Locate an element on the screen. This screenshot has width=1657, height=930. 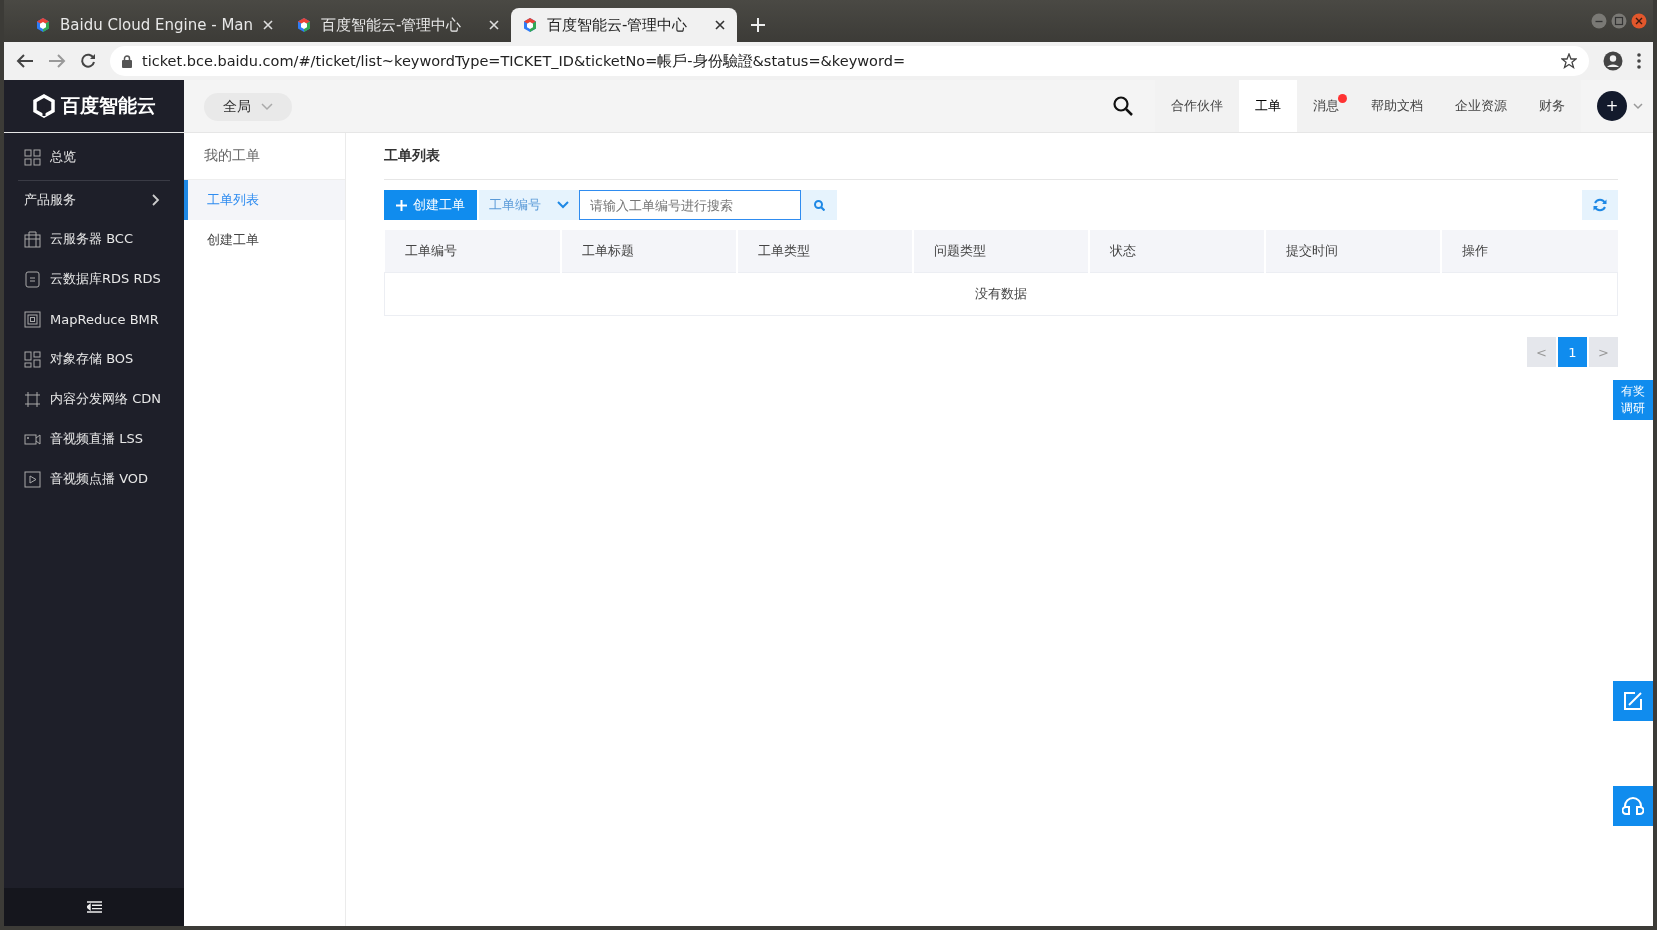
database-icon is located at coordinates (32, 279).